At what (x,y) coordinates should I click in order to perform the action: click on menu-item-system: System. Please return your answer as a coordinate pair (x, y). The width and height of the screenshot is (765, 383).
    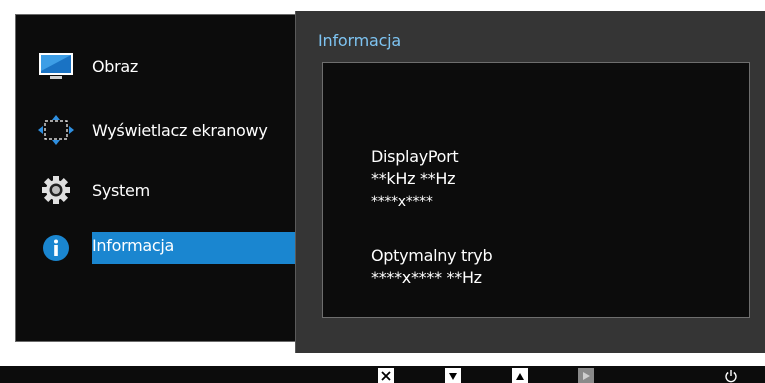
    Looking at the image, I should click on (156, 190).